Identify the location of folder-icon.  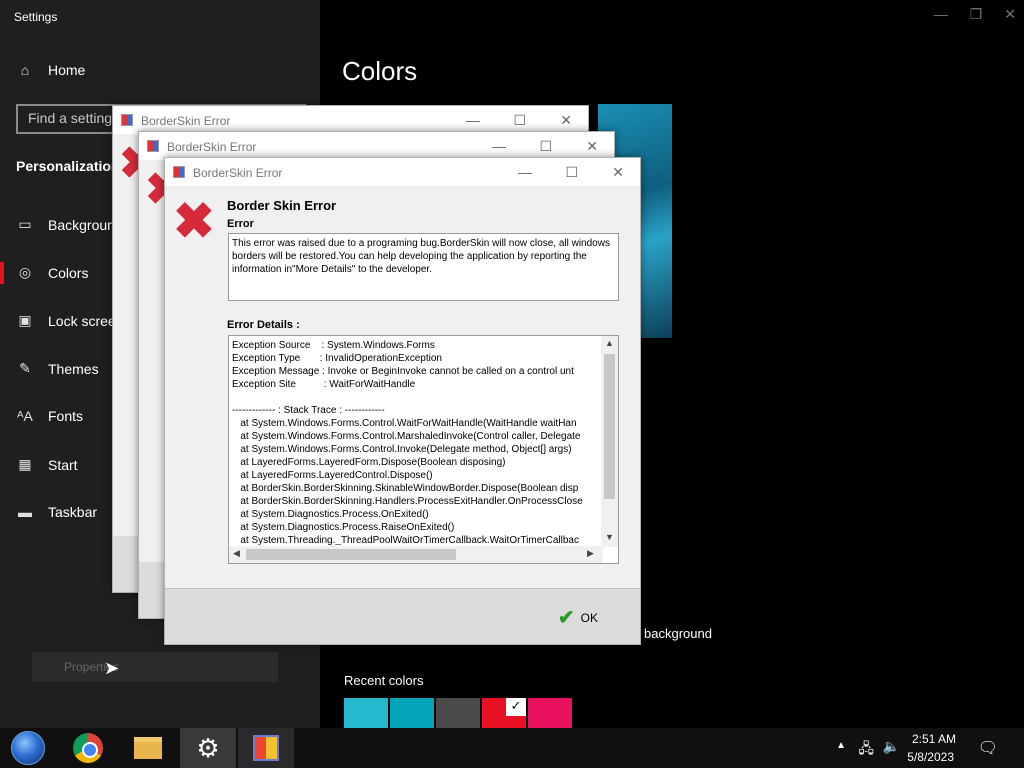
(148, 748).